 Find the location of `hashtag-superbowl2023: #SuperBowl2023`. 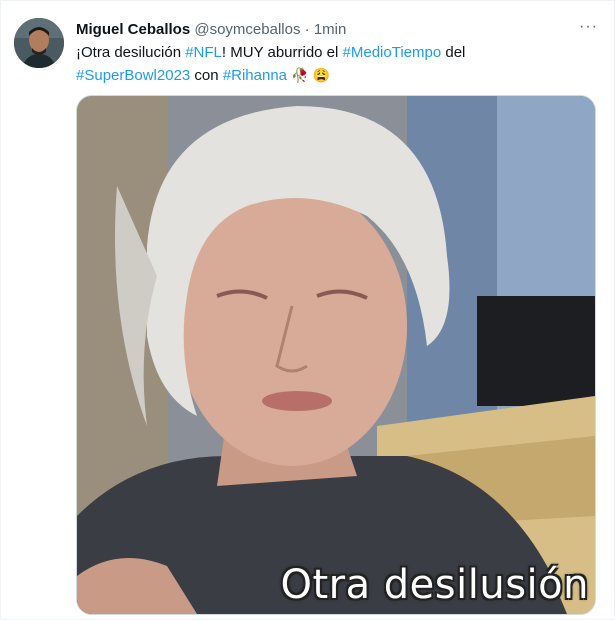

hashtag-superbowl2023: #SuperBowl2023 is located at coordinates (133, 75).